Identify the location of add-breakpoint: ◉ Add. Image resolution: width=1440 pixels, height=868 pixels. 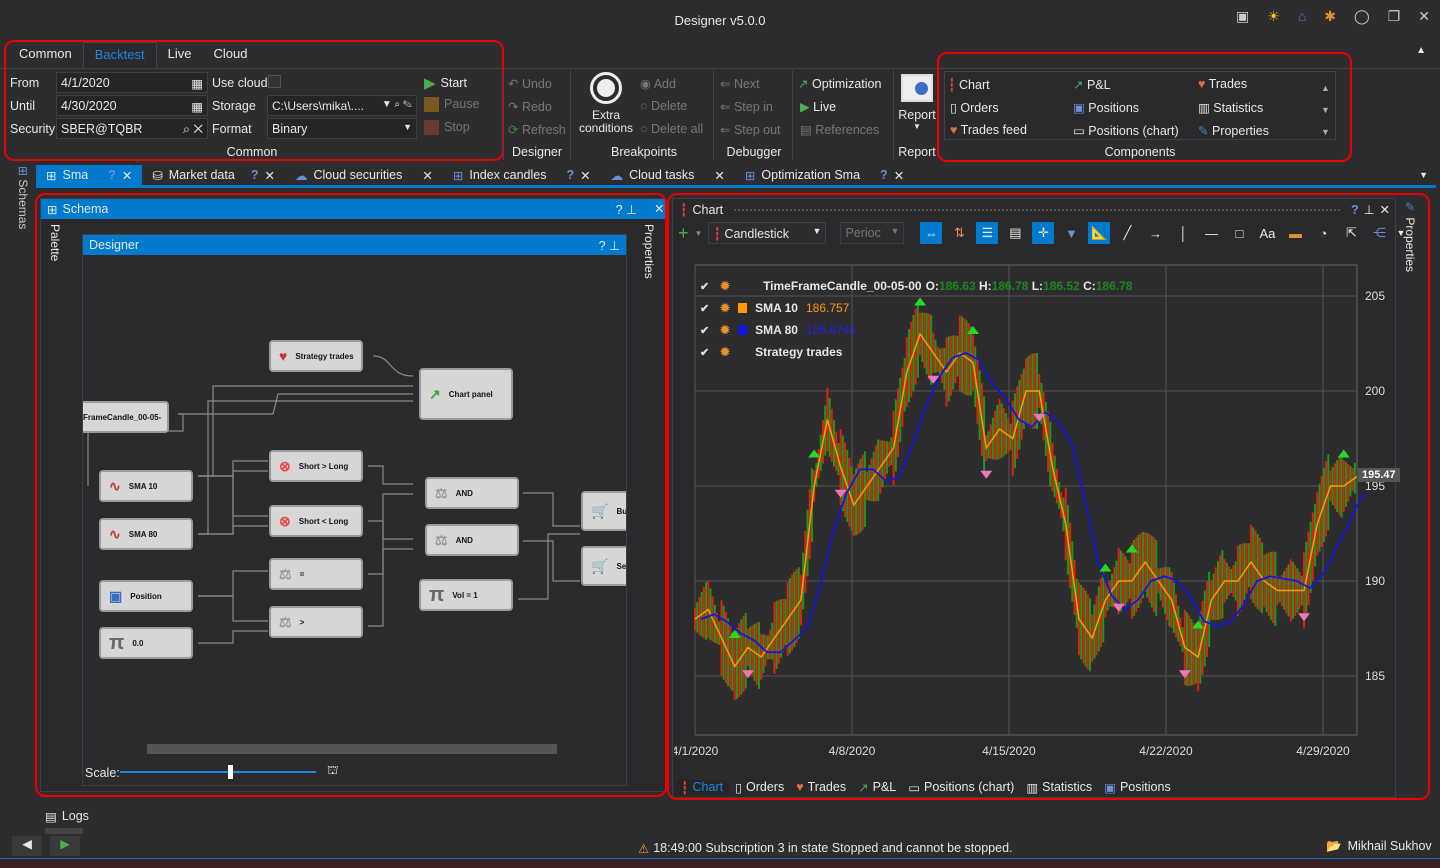
(658, 83).